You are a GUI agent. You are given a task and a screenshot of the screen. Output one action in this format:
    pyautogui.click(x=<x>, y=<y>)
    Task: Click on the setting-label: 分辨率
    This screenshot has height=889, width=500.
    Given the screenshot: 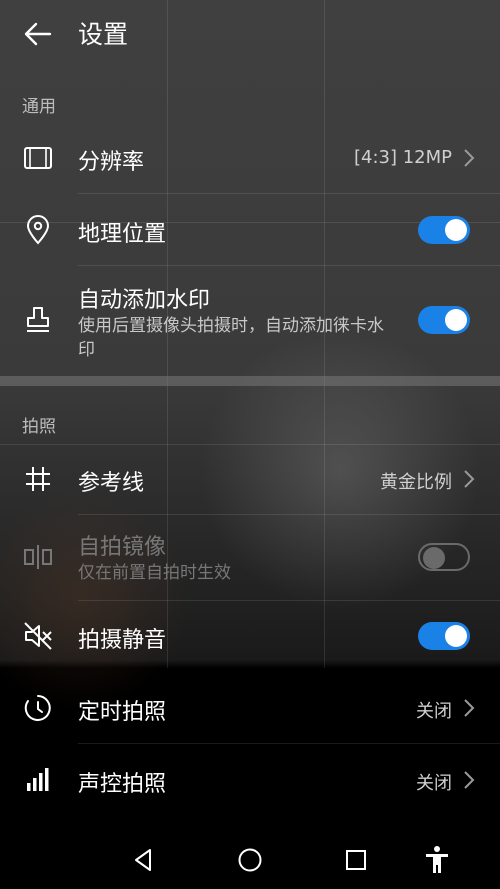 What is the action you would take?
    pyautogui.click(x=111, y=162)
    